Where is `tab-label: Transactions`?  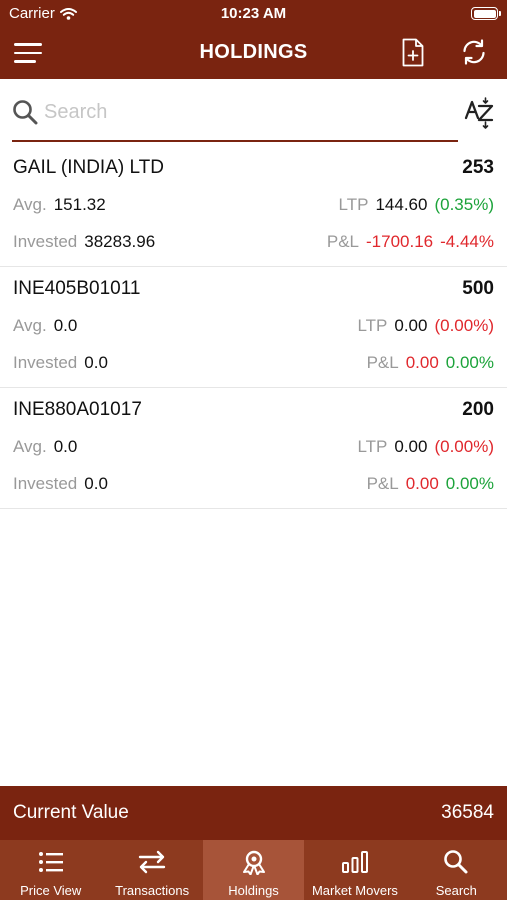 tab-label: Transactions is located at coordinates (152, 890).